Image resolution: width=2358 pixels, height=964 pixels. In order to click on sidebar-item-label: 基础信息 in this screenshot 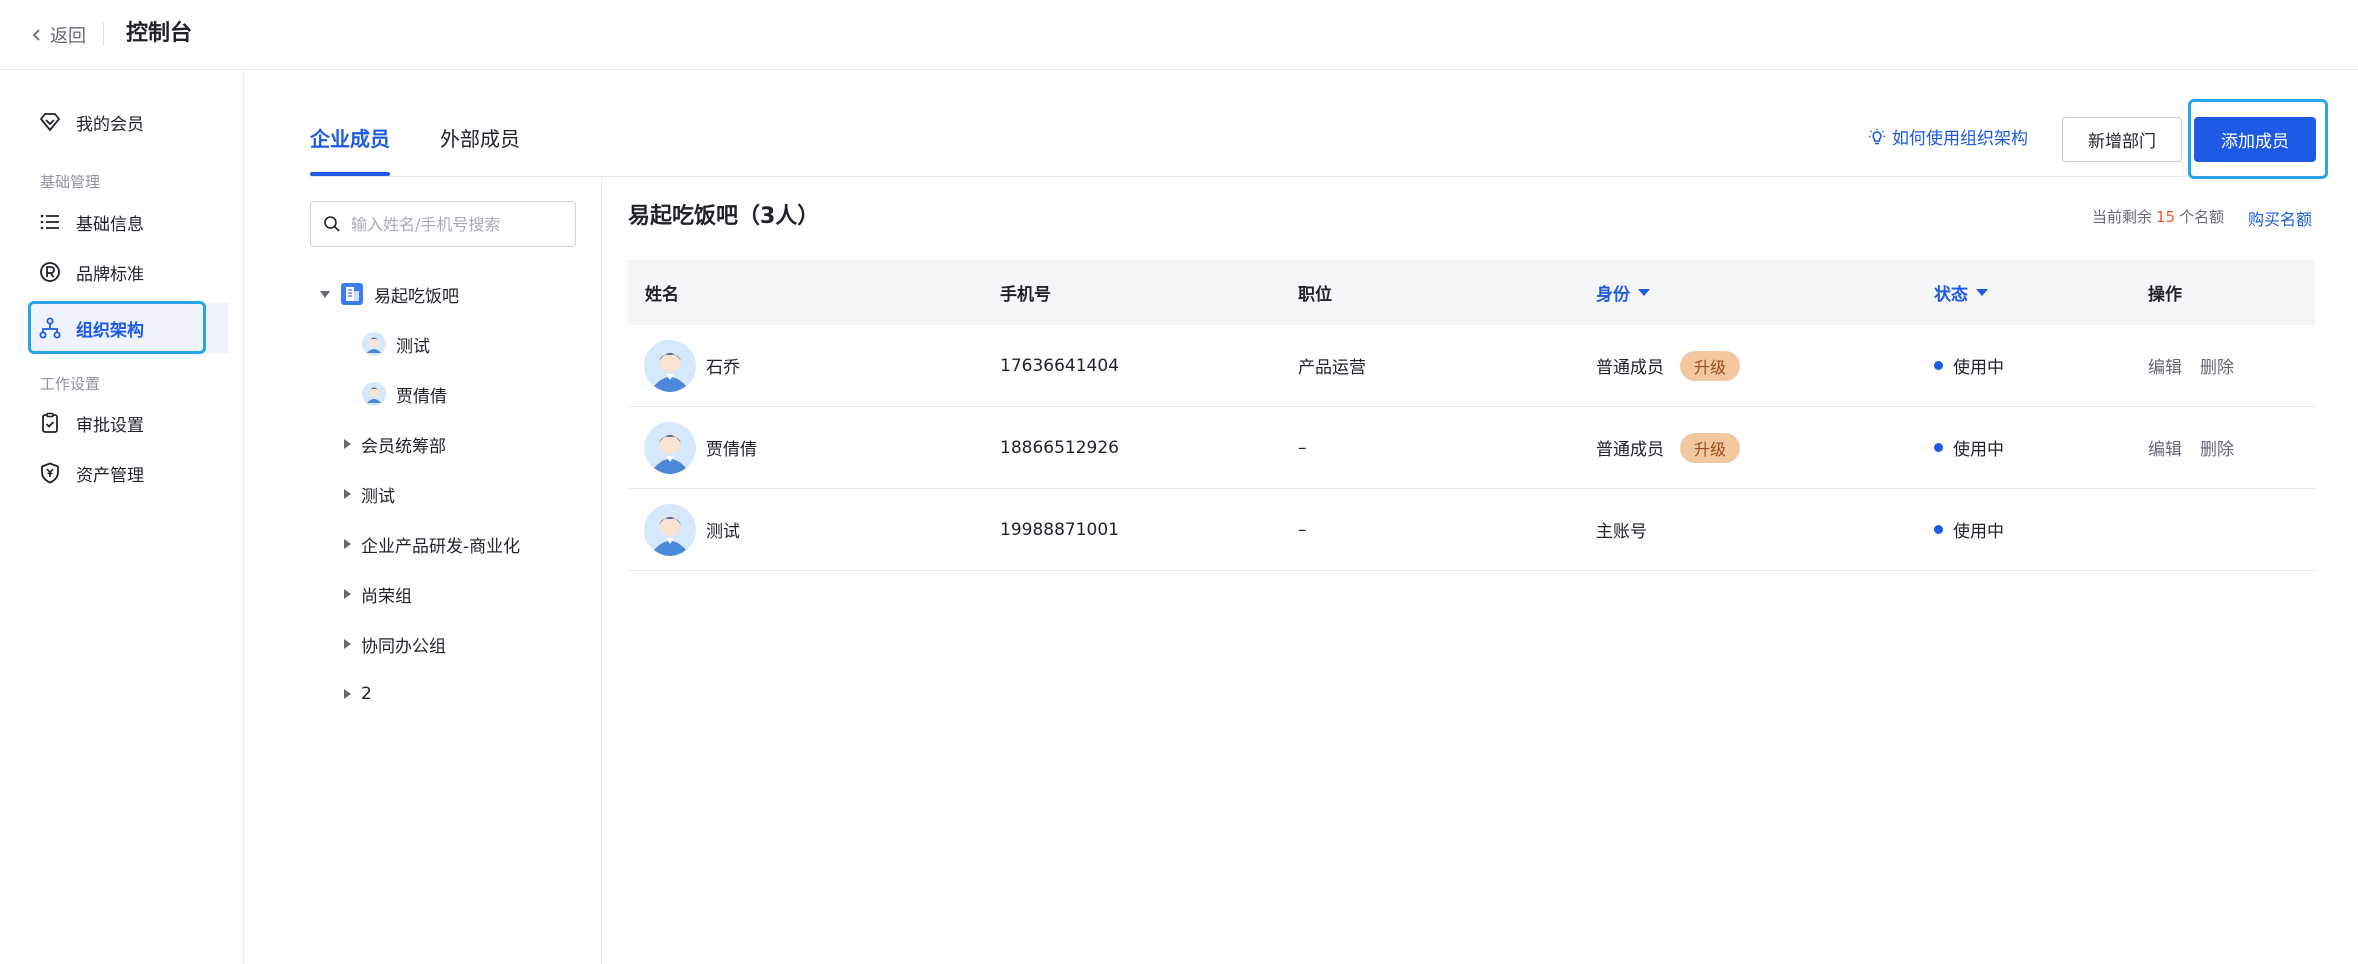, I will do `click(110, 224)`.